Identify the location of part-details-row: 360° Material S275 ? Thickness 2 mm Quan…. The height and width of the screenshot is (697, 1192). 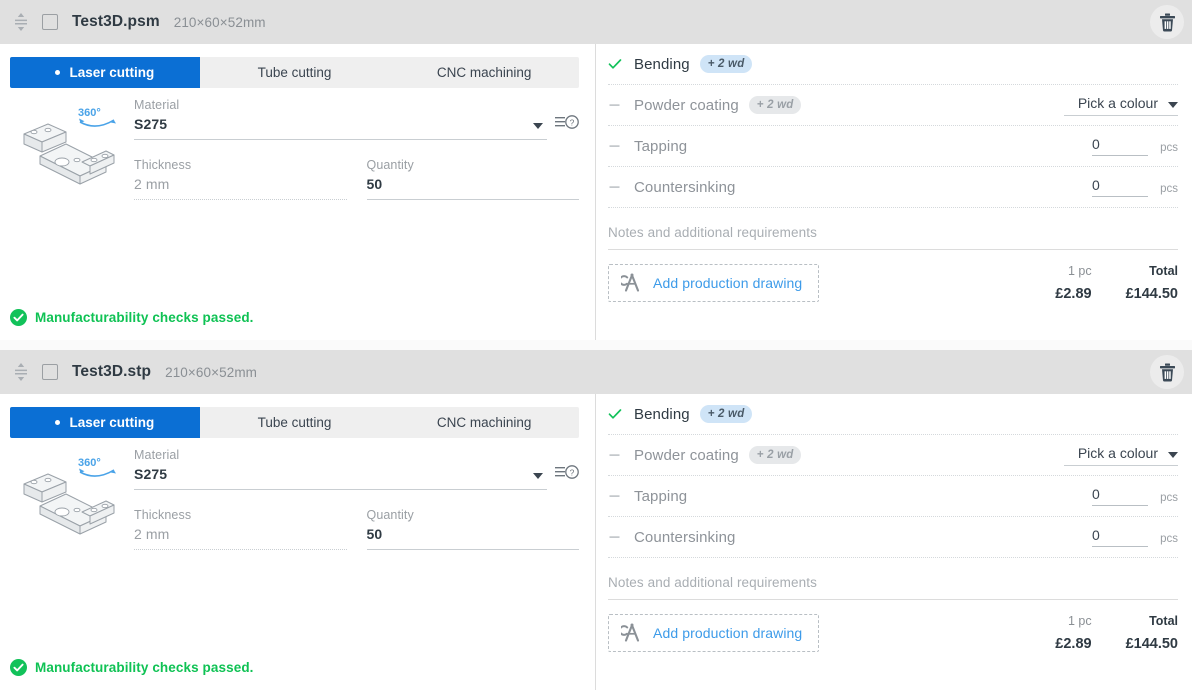
(297, 144).